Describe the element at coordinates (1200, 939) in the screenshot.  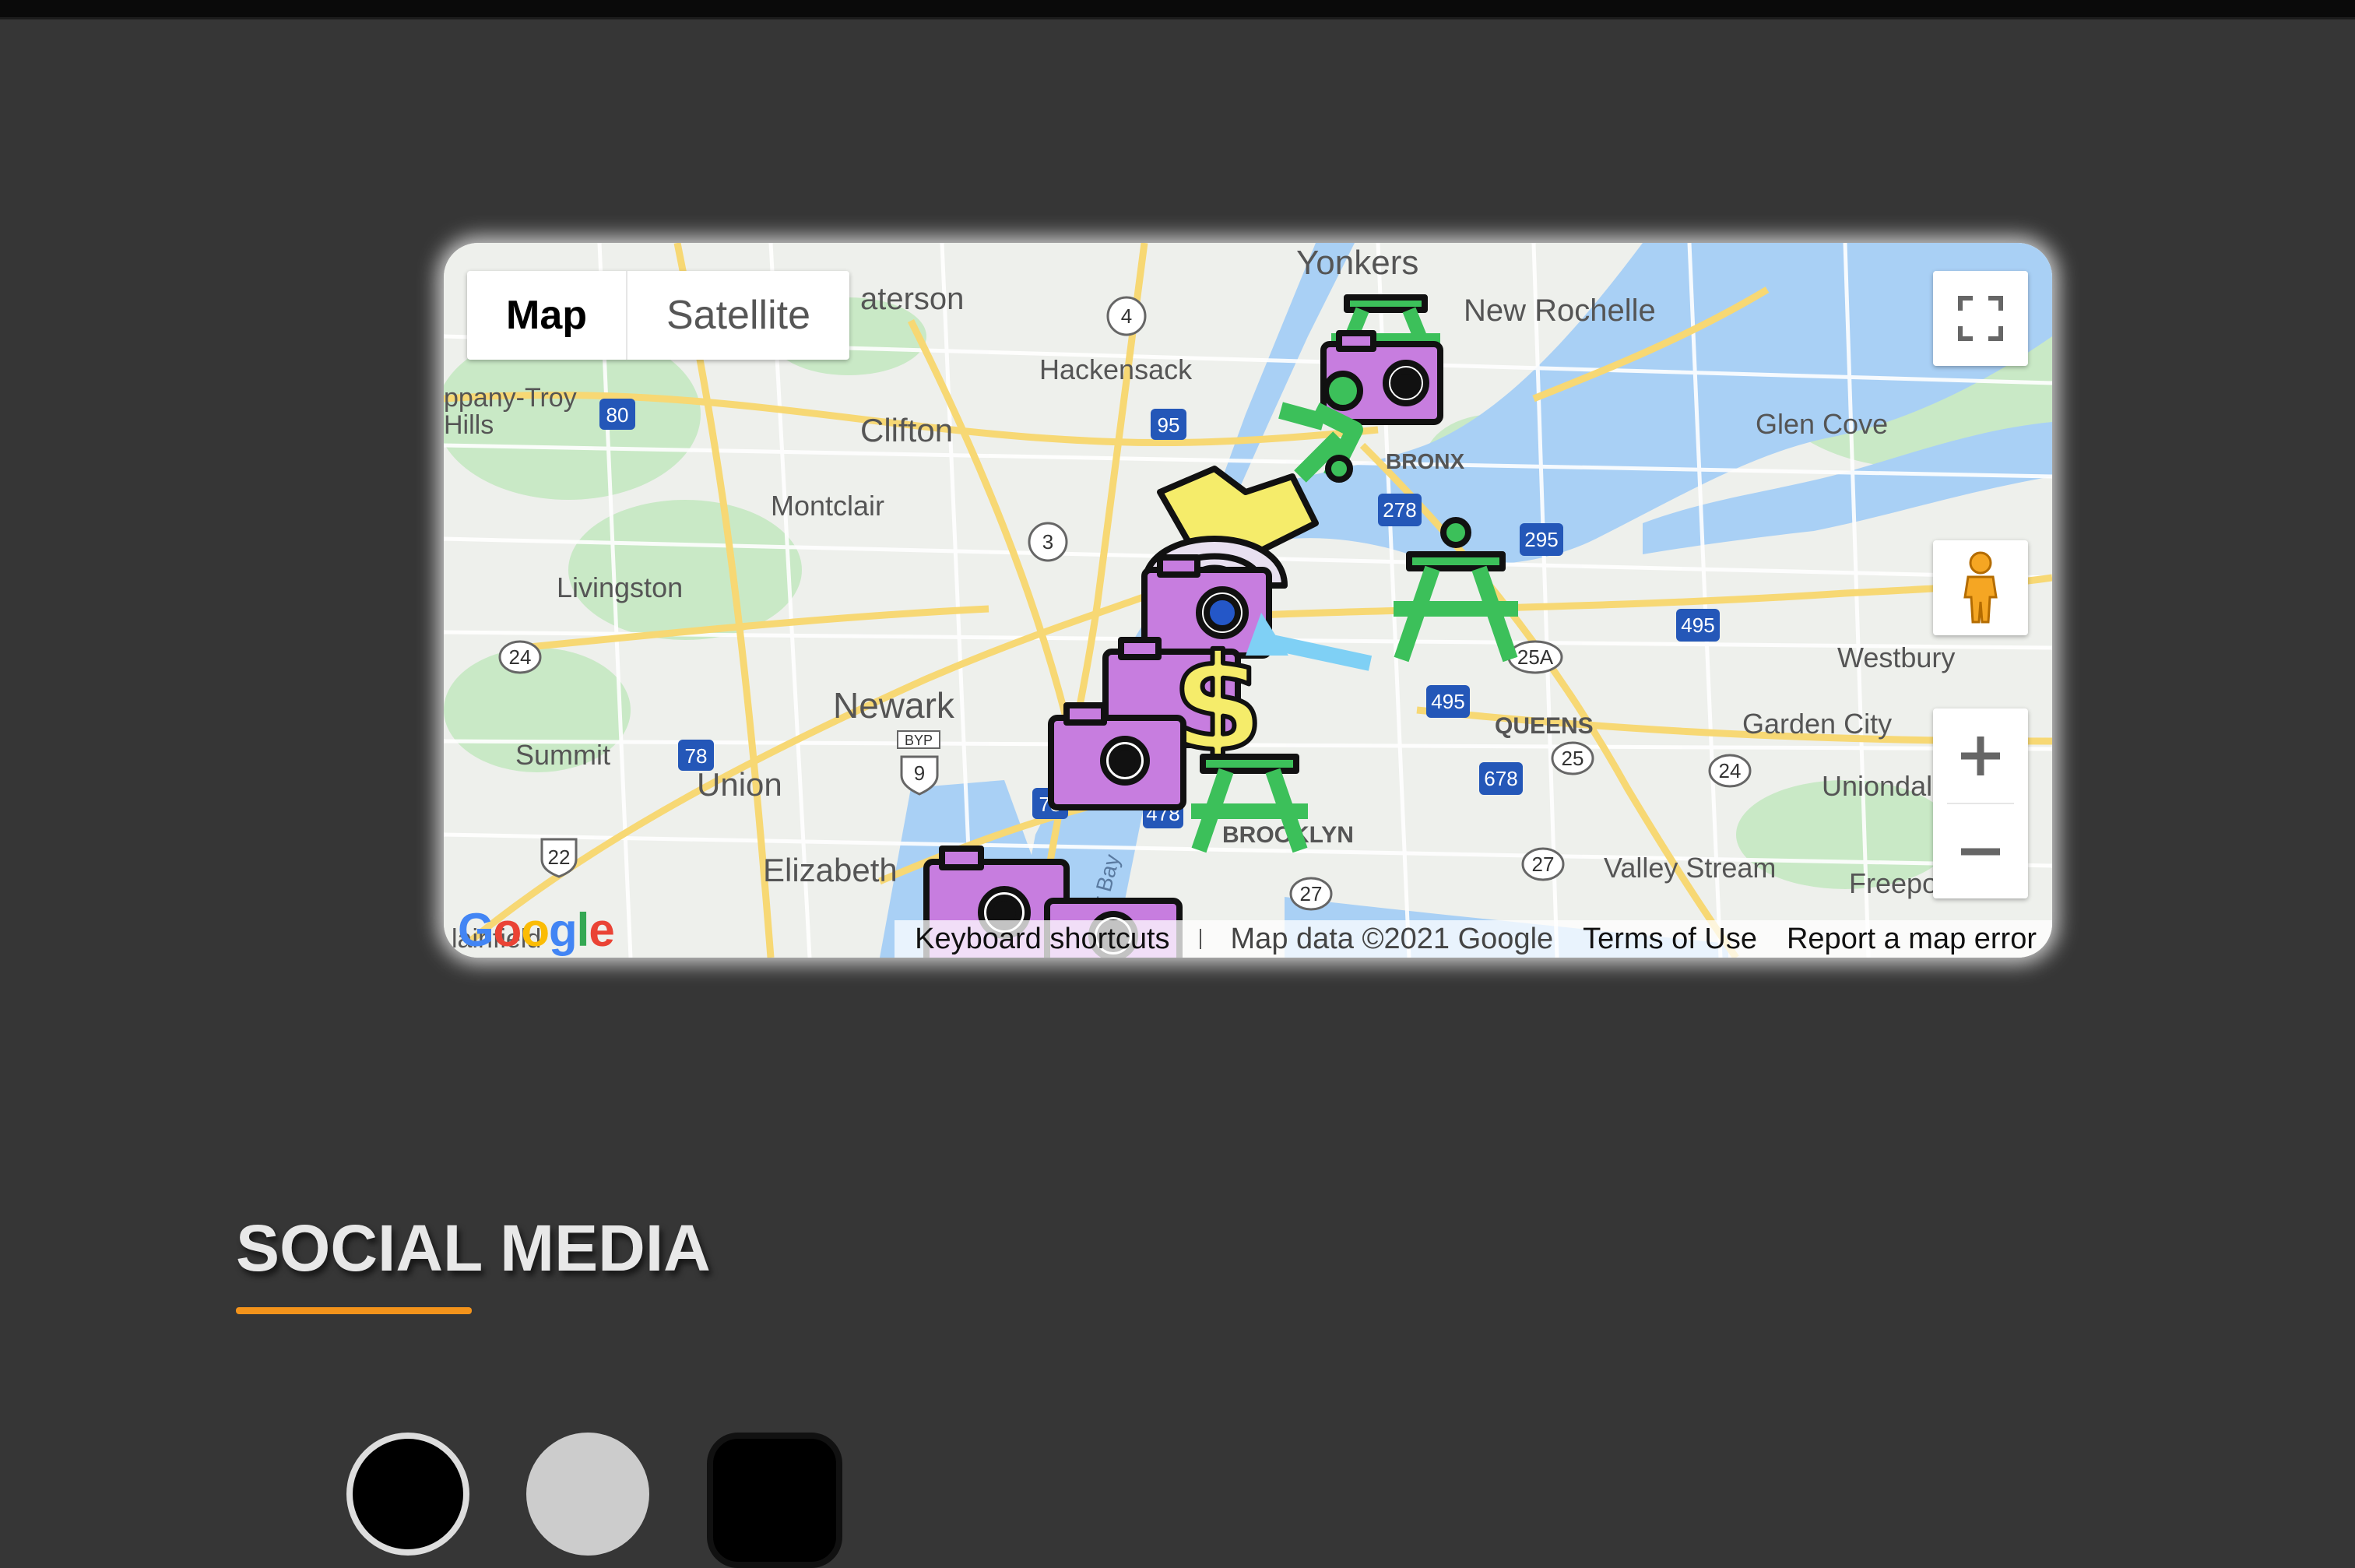
I see `attribution-divider` at that location.